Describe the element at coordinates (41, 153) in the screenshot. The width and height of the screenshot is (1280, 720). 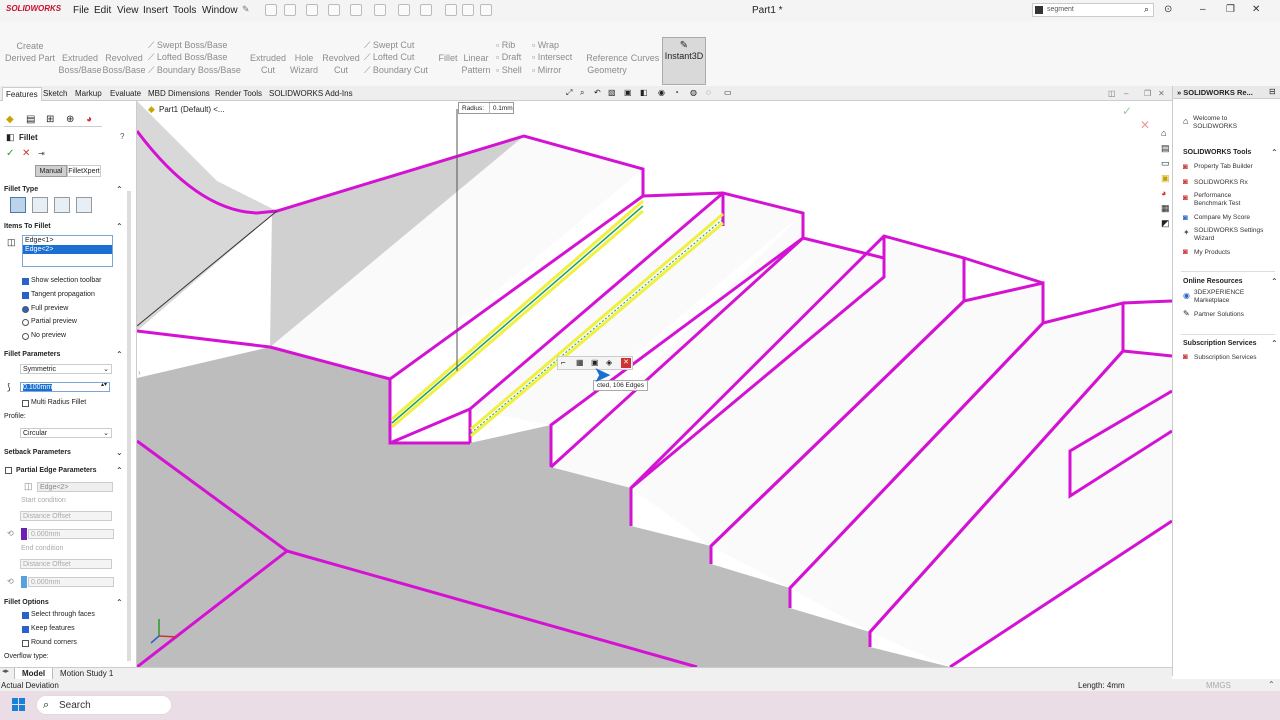
I see `pushpin-icon: ⇥` at that location.